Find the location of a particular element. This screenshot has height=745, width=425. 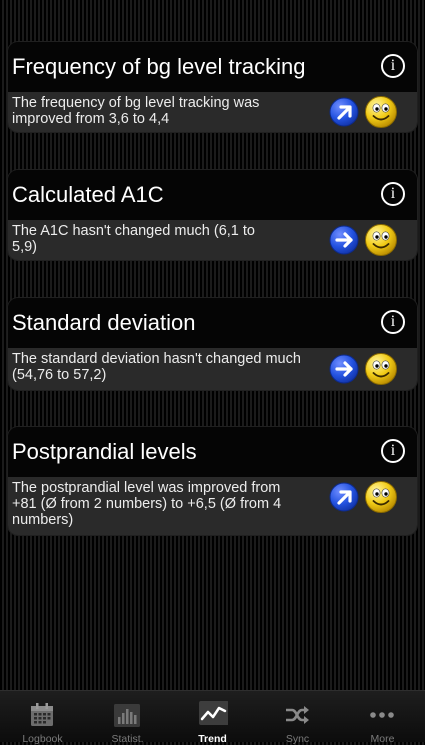

tab-more: More is located at coordinates (382, 718).